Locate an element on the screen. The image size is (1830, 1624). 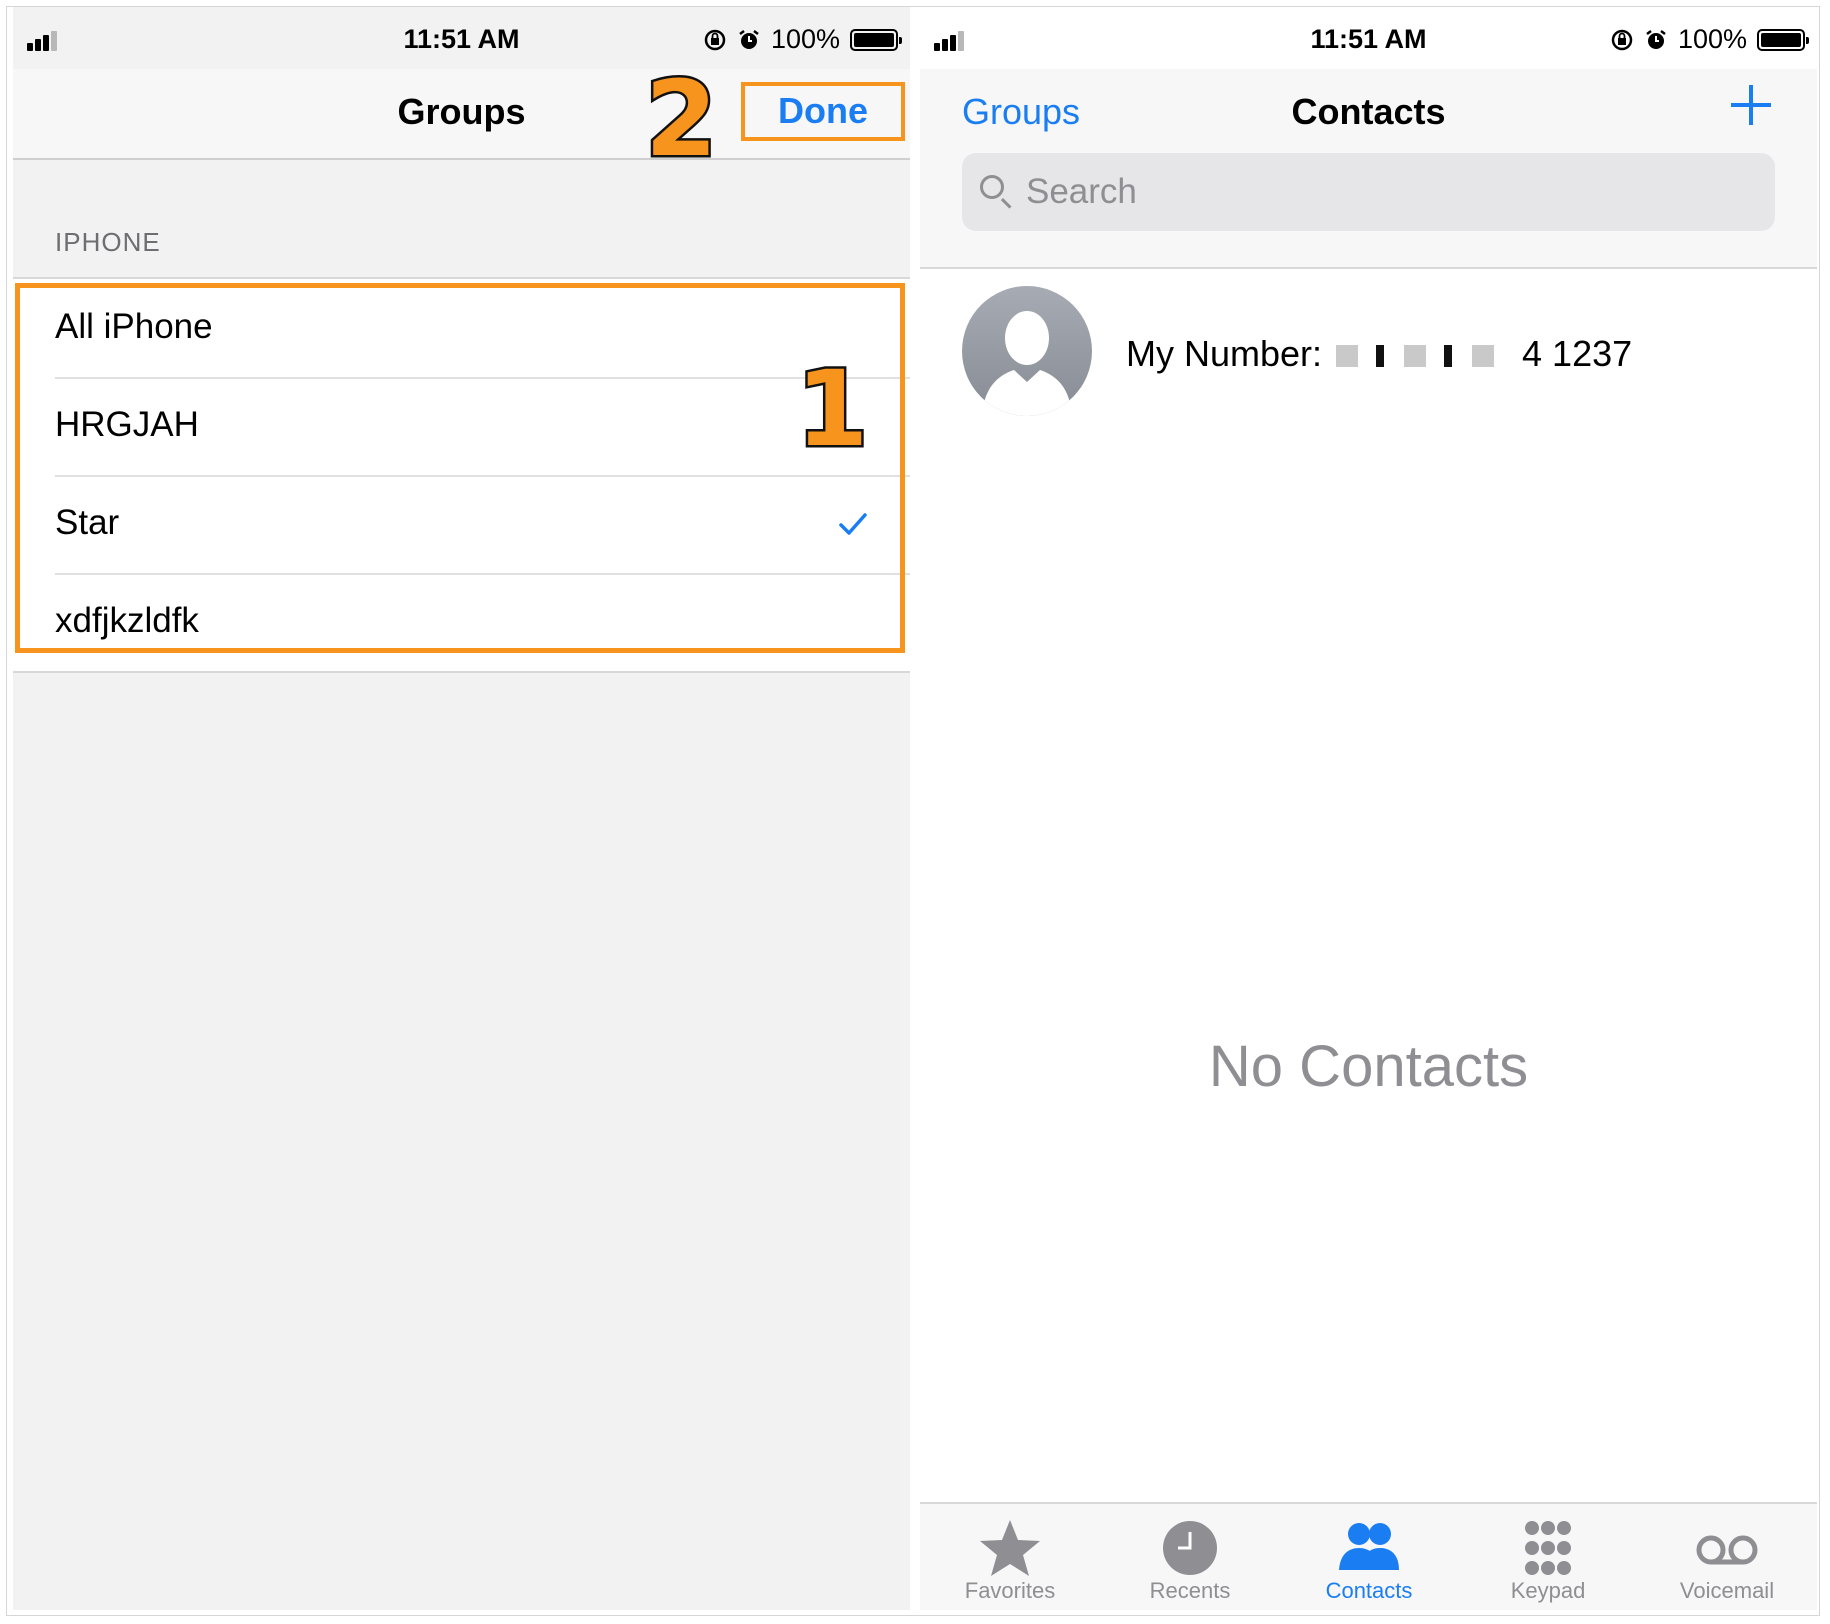
group-row-all-iphone: All iPhone is located at coordinates (461, 328).